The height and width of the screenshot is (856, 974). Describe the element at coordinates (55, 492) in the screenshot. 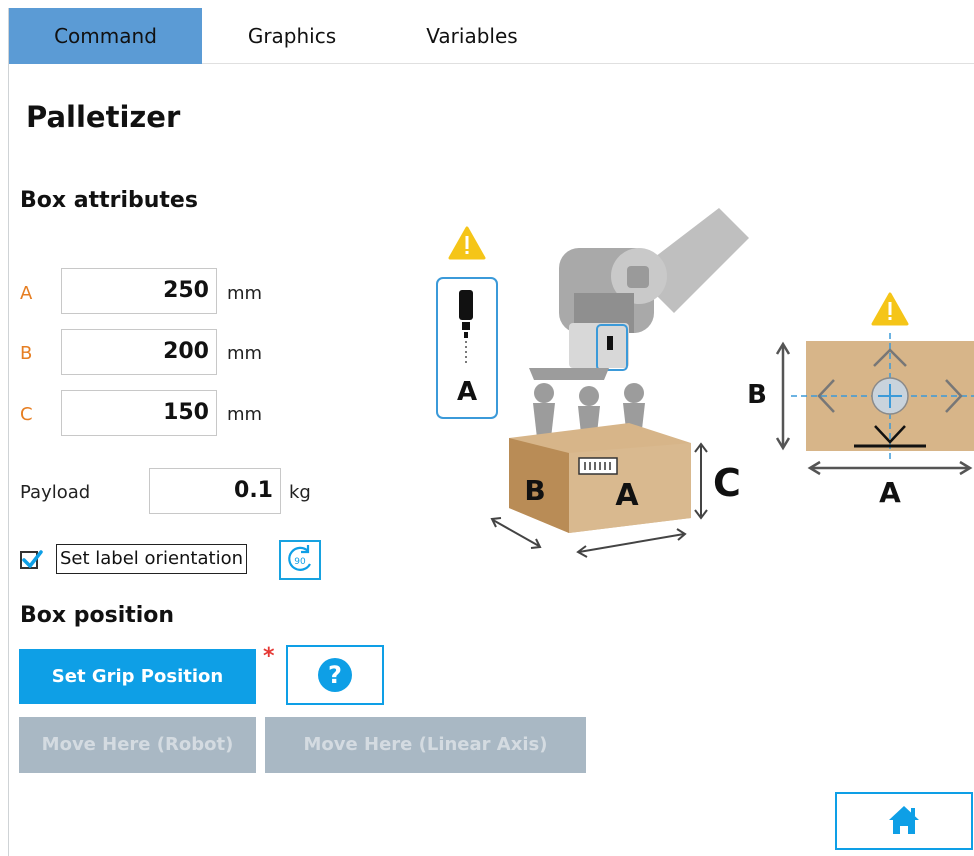

I see `payload-label: Payload` at that location.